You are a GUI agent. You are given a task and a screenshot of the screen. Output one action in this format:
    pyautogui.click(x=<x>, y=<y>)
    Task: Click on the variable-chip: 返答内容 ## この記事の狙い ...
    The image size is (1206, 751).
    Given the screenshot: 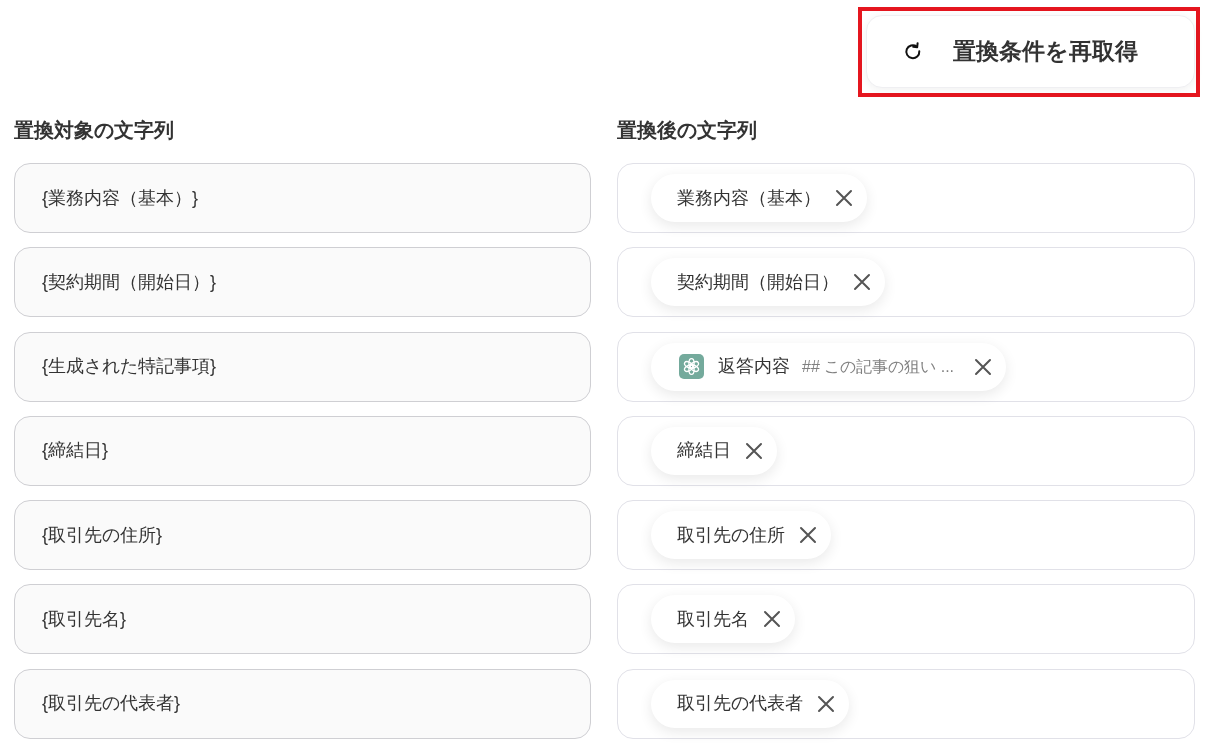 What is the action you would take?
    pyautogui.click(x=829, y=366)
    